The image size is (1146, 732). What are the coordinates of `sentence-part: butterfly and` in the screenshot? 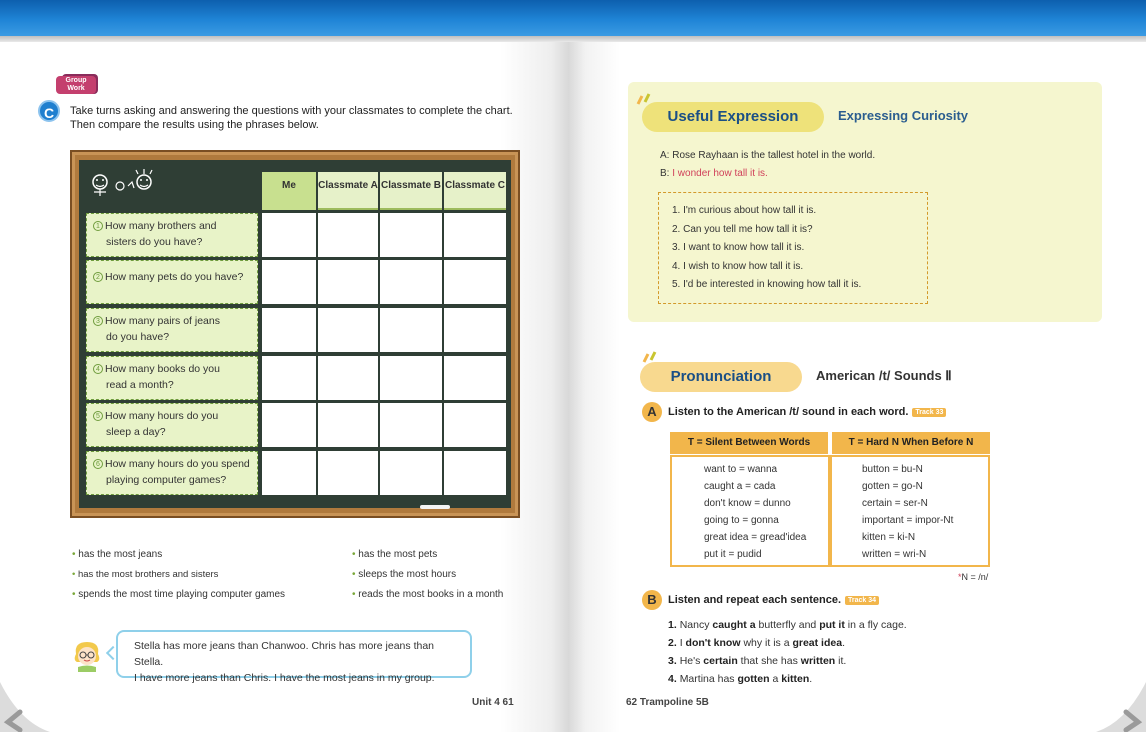 It's located at (787, 625).